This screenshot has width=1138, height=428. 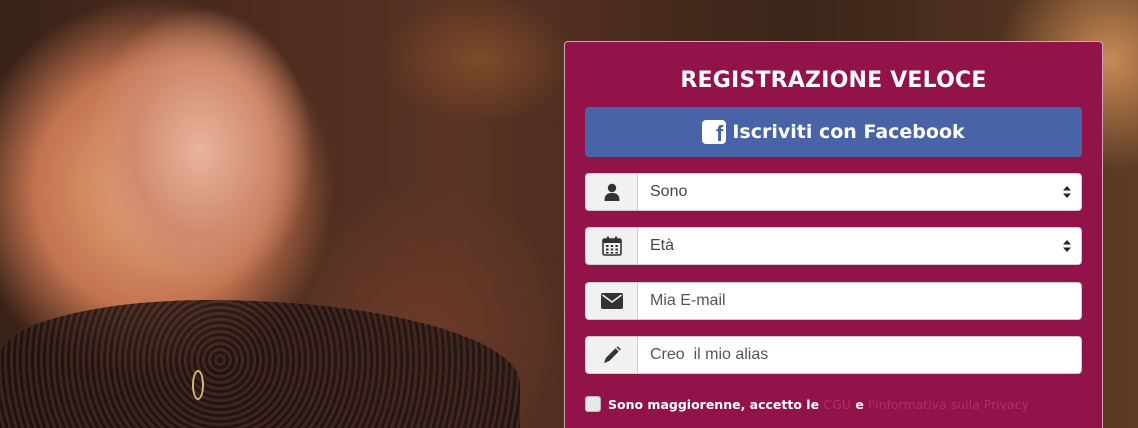 What do you see at coordinates (260, 364) in the screenshot?
I see `lace-dress-shape` at bounding box center [260, 364].